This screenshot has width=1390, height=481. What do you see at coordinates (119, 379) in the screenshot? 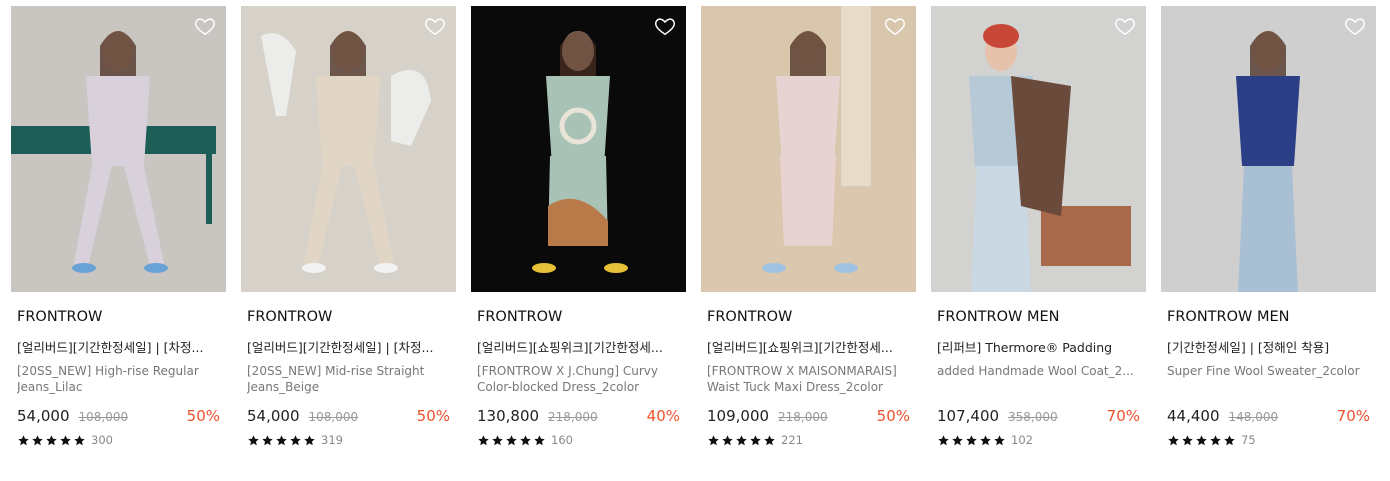
I see `product-name: [20SS_NEW] High-rise Regular Jeans_Lilac` at bounding box center [119, 379].